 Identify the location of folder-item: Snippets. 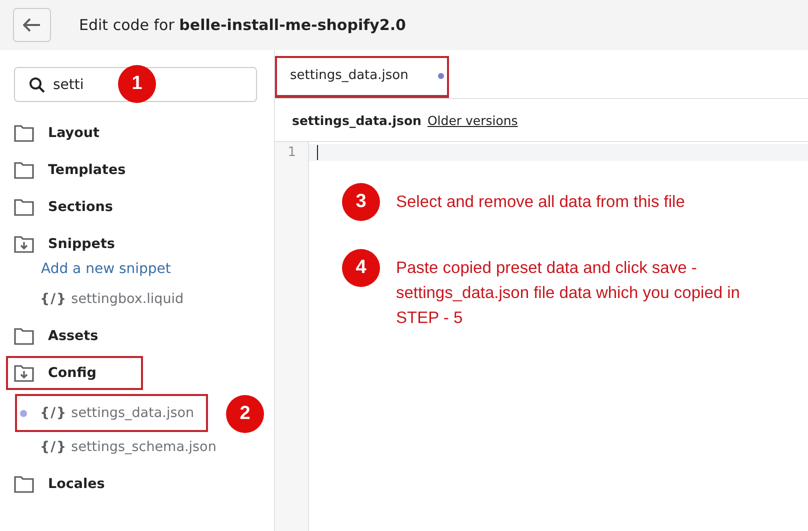
(73, 244).